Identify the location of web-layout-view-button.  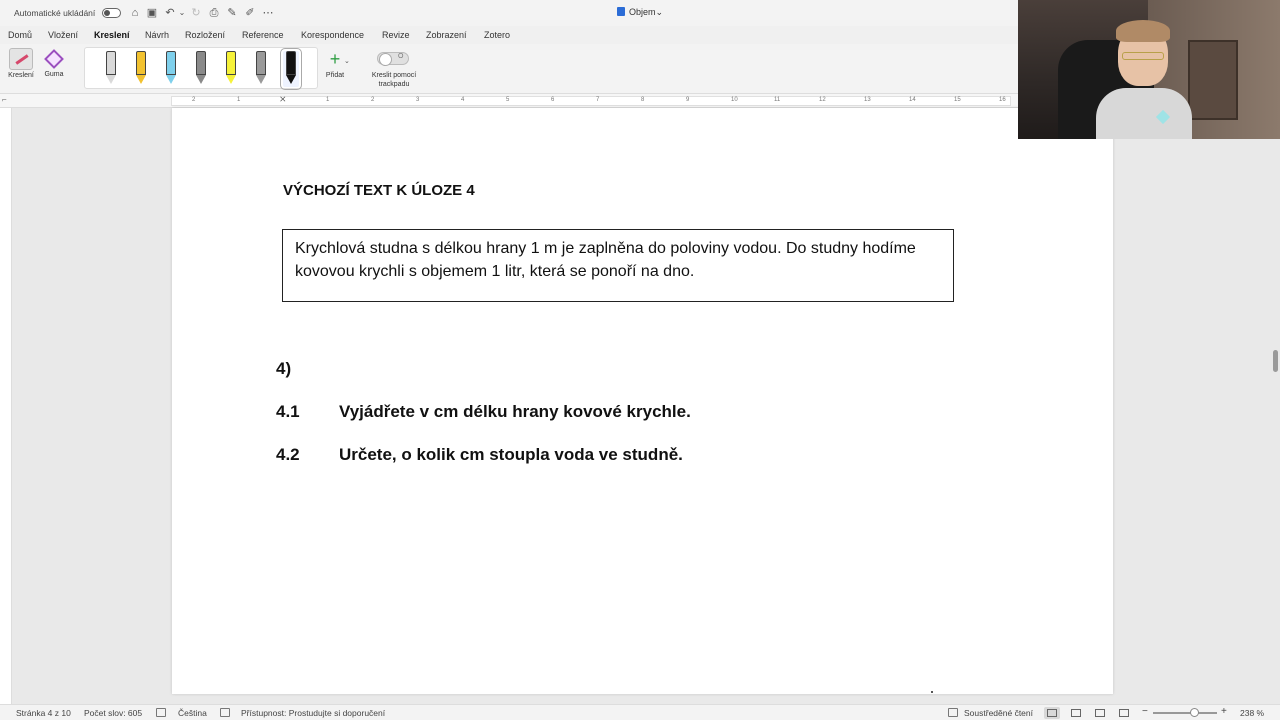
(1076, 713).